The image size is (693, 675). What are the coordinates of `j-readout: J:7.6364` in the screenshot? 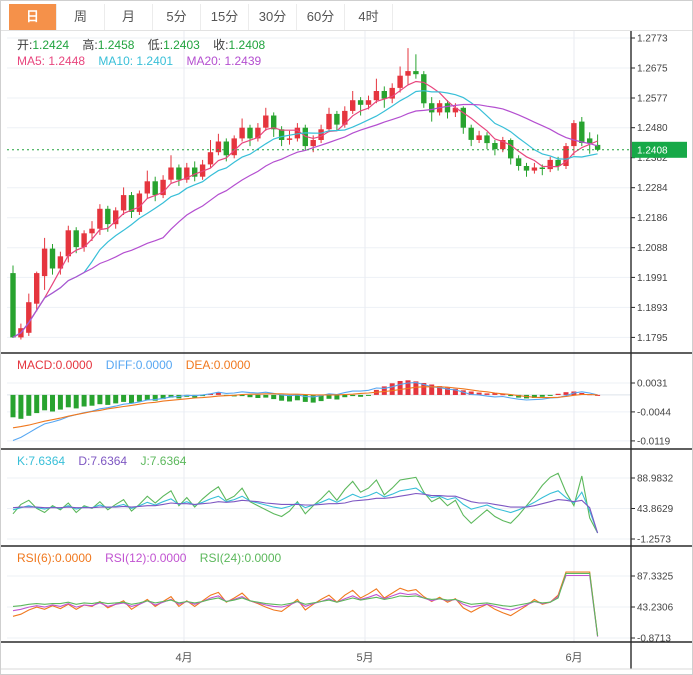 It's located at (163, 461).